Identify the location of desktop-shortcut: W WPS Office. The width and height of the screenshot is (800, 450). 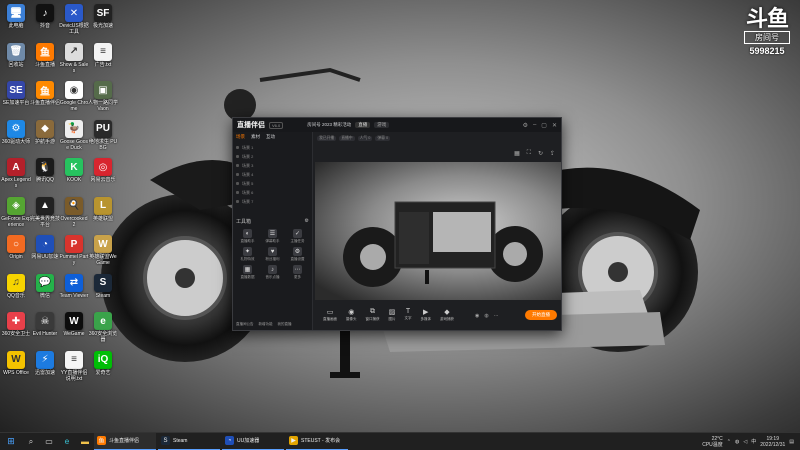
(16, 363).